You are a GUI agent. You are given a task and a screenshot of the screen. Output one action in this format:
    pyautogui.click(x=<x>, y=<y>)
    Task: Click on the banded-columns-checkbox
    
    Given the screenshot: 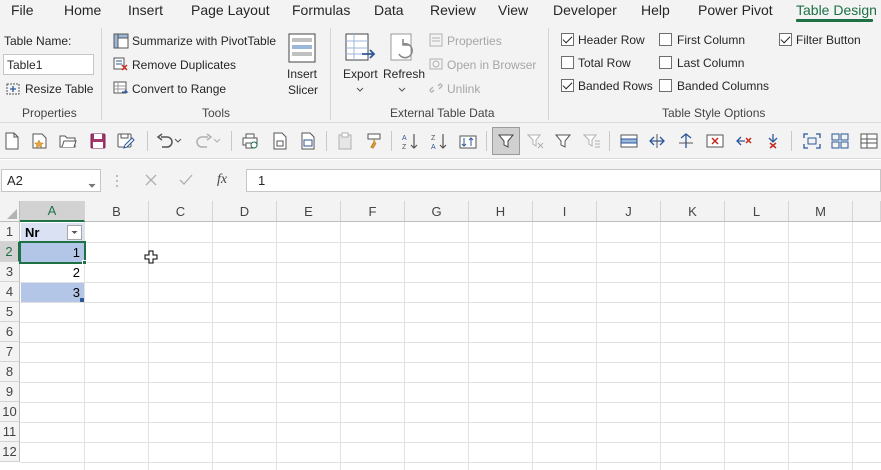 What is the action you would take?
    pyautogui.click(x=665, y=85)
    